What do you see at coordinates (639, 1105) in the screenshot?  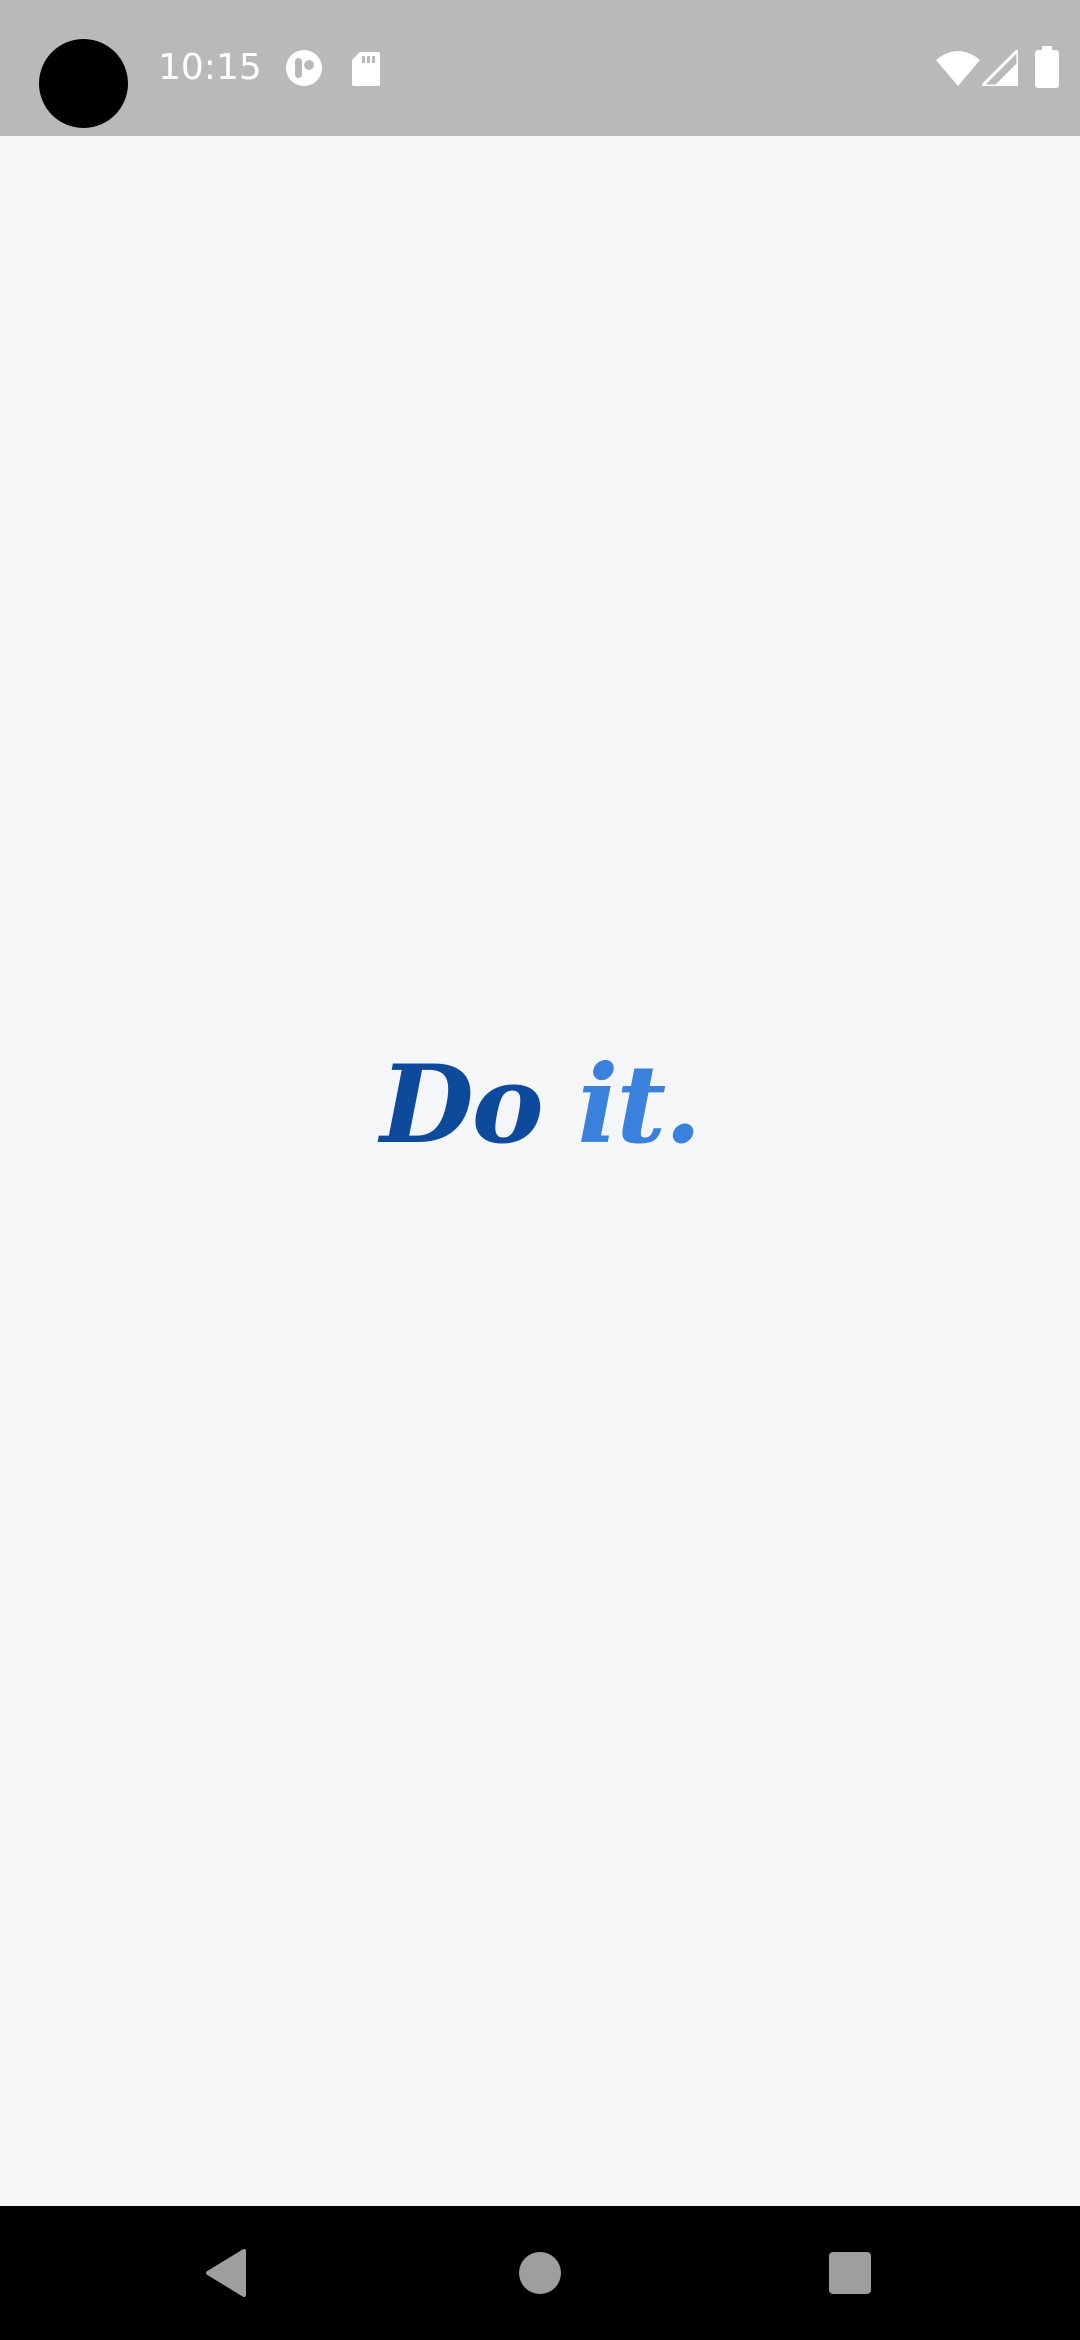 I see `logo-word-it: it.` at bounding box center [639, 1105].